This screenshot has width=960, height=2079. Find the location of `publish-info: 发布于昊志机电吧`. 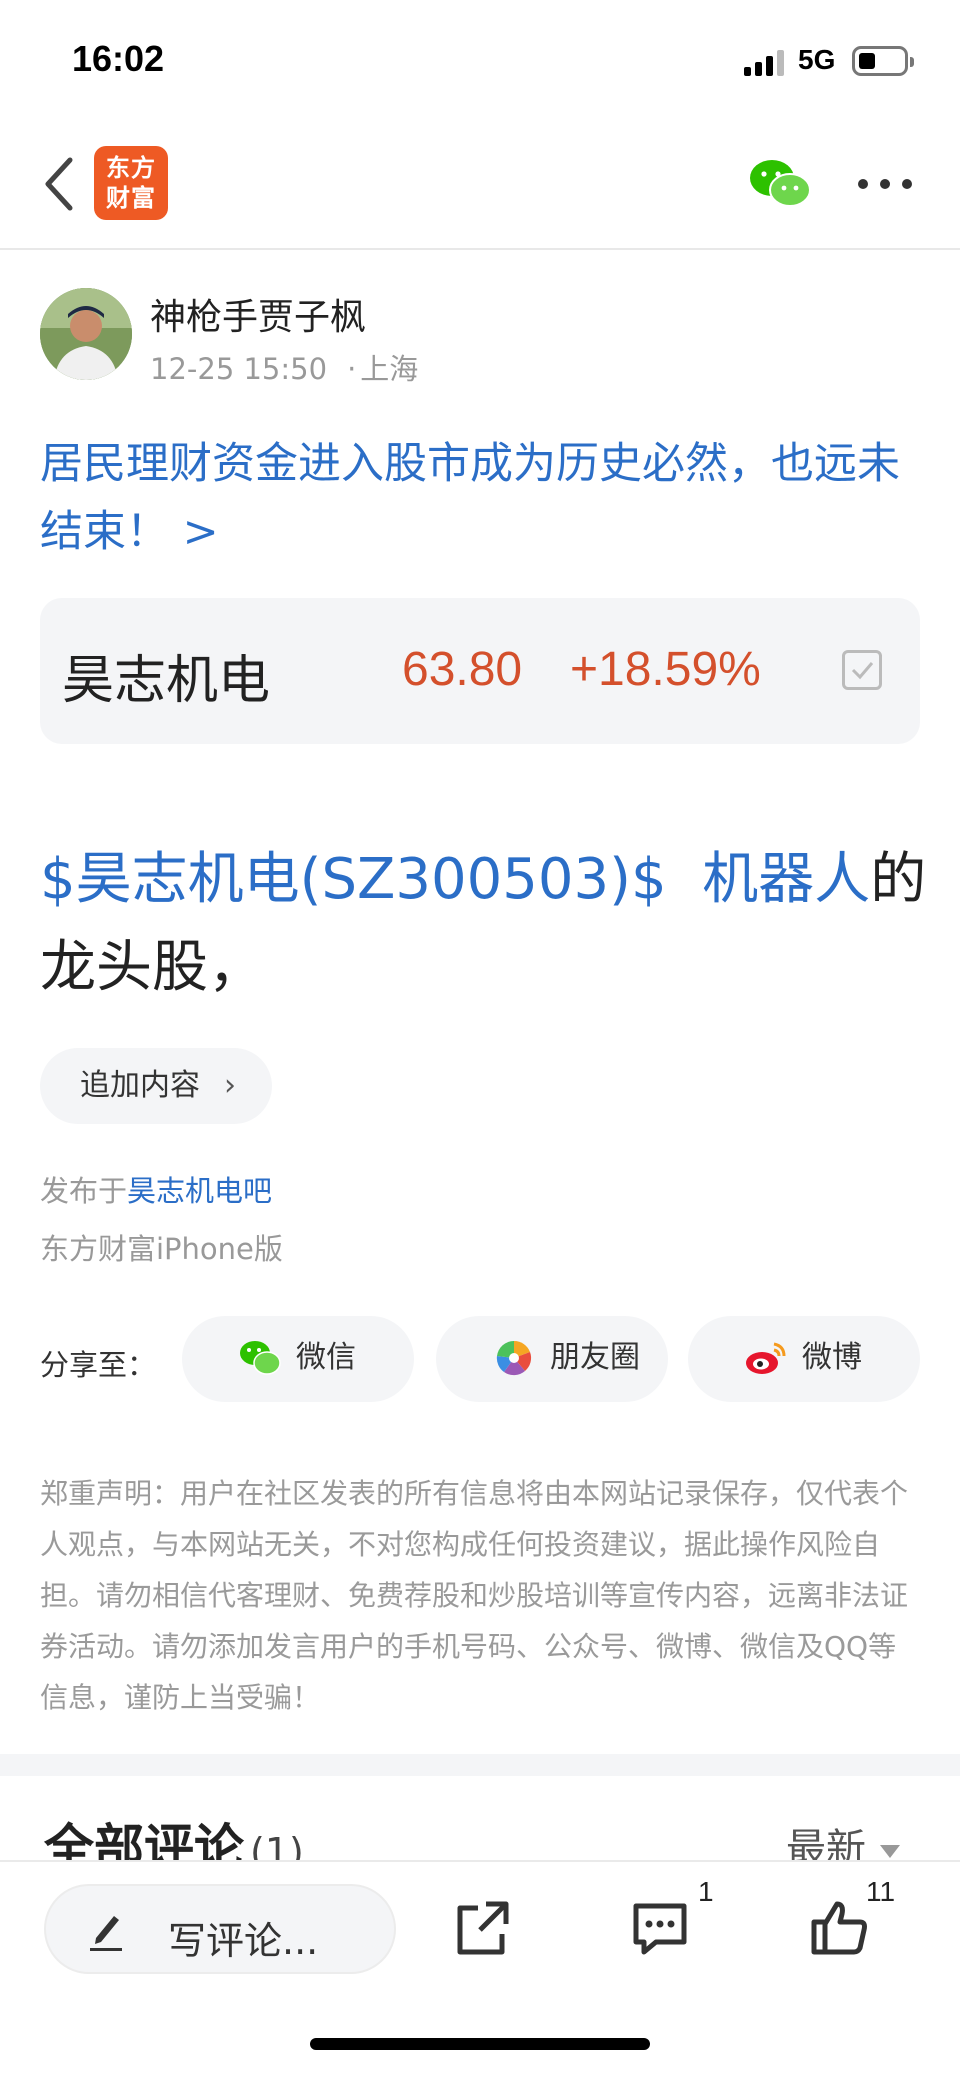

publish-info: 发布于昊志机电吧 is located at coordinates (156, 1189).